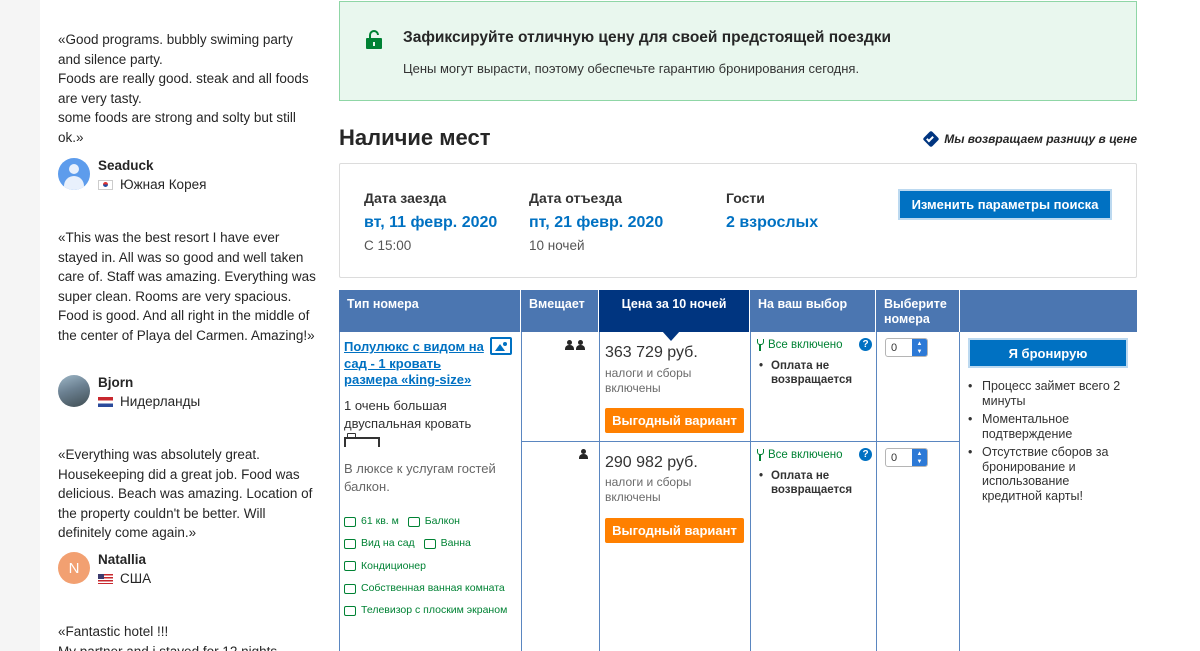  I want to click on author-name: Bjorn, so click(116, 382).